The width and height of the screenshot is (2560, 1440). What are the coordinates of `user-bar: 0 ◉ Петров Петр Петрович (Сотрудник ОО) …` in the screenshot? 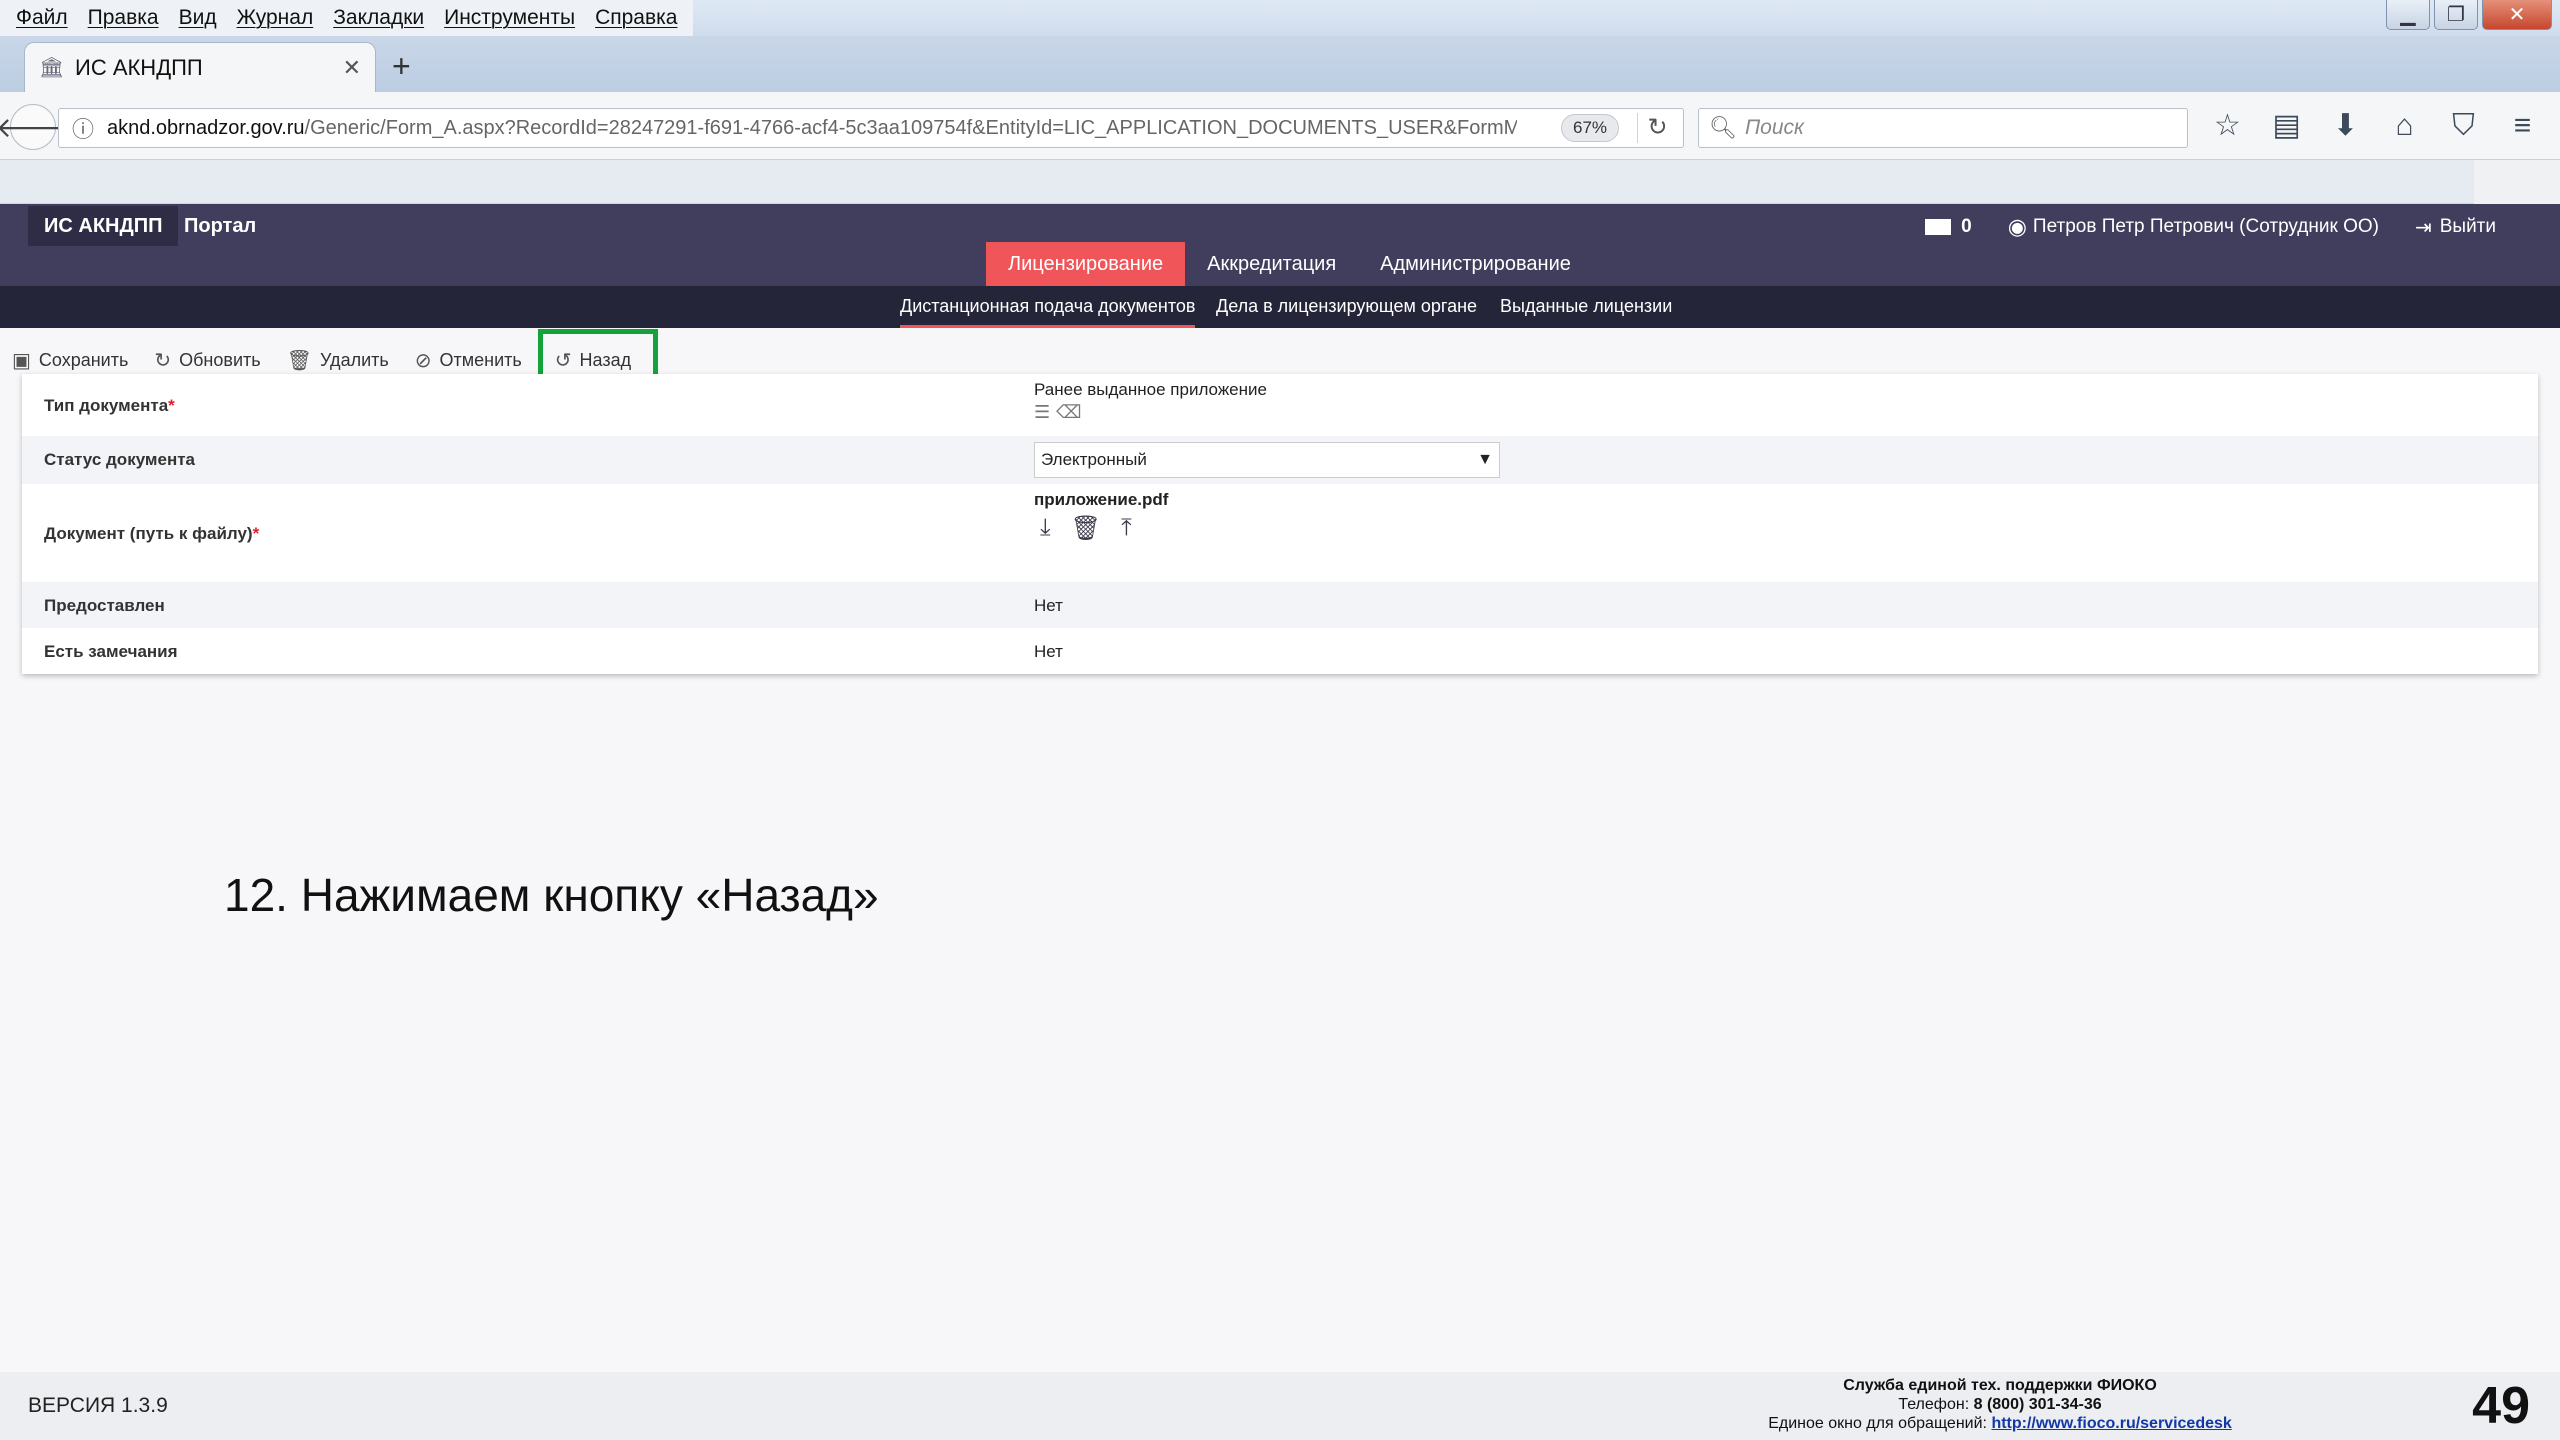 It's located at (2210, 227).